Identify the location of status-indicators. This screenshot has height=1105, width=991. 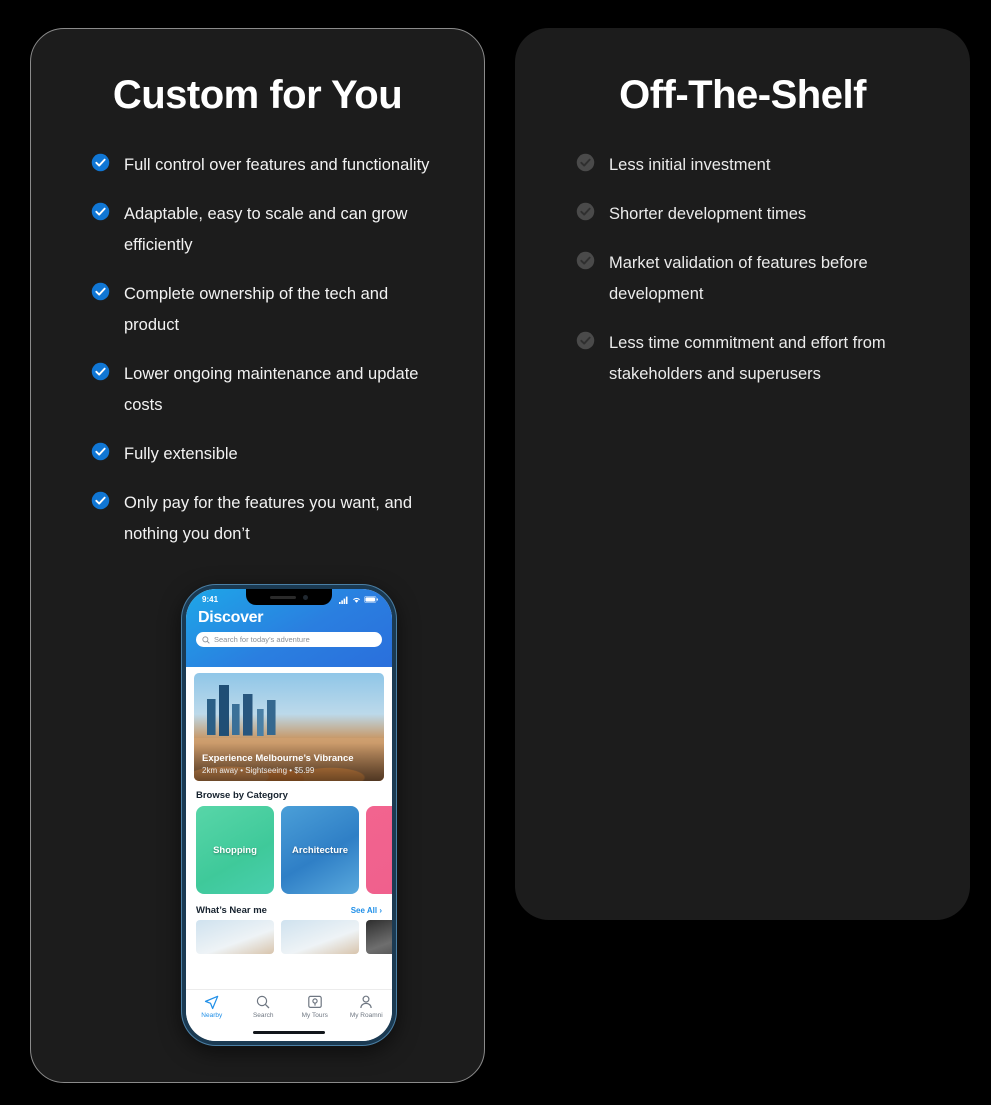
(358, 600).